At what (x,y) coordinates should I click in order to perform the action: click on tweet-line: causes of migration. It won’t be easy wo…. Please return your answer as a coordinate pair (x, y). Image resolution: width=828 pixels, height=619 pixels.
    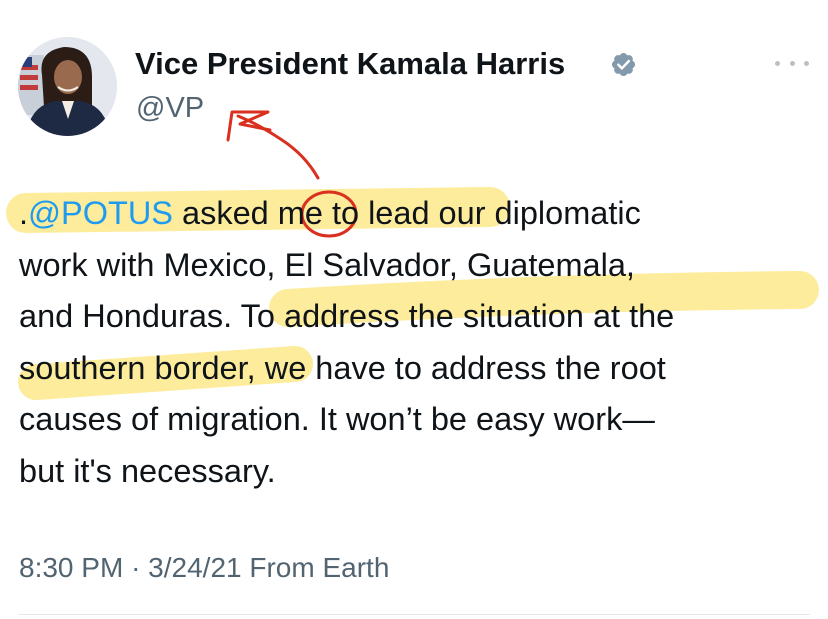
    Looking at the image, I should click on (419, 420).